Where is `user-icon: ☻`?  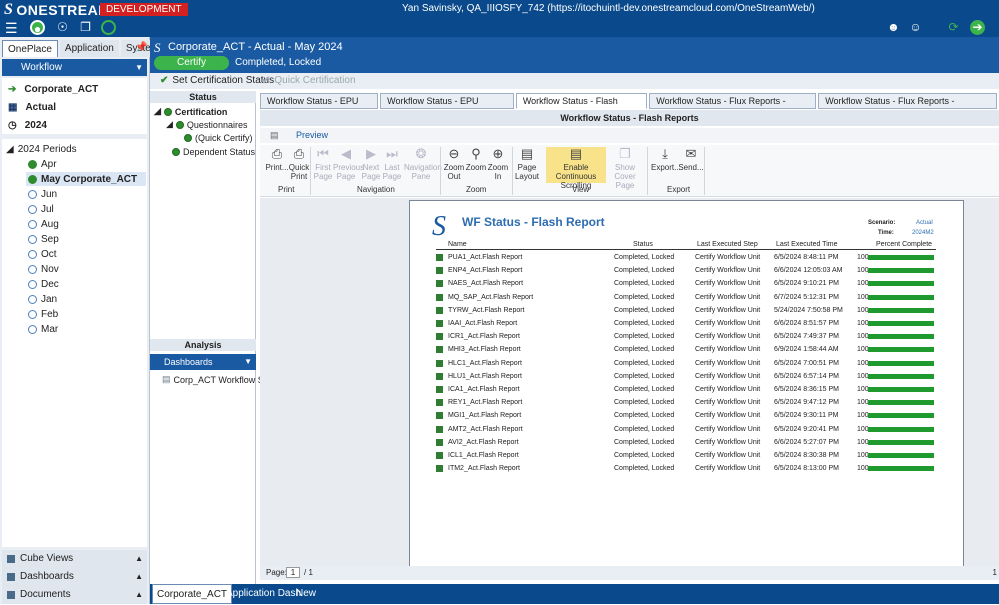
user-icon: ☻ is located at coordinates (893, 27).